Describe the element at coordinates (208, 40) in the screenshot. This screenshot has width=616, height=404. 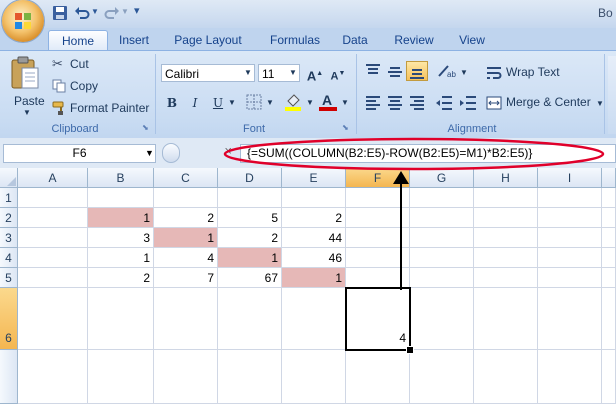
I see `tab-page-layout: Page Layout` at that location.